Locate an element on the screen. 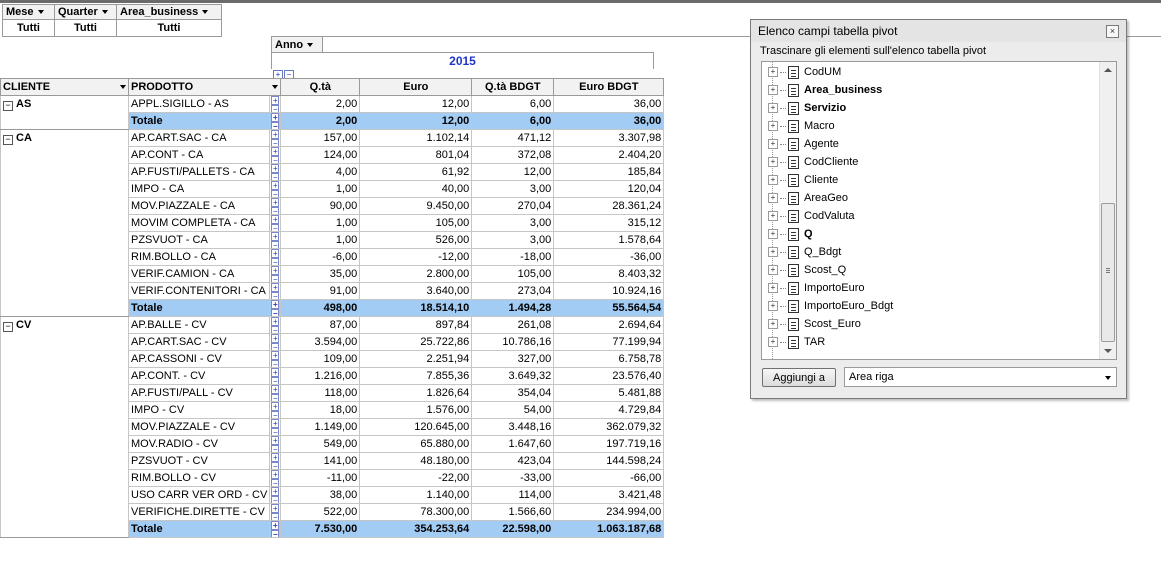 This screenshot has height=564, width=1161. field-item: + CodUM is located at coordinates (804, 72).